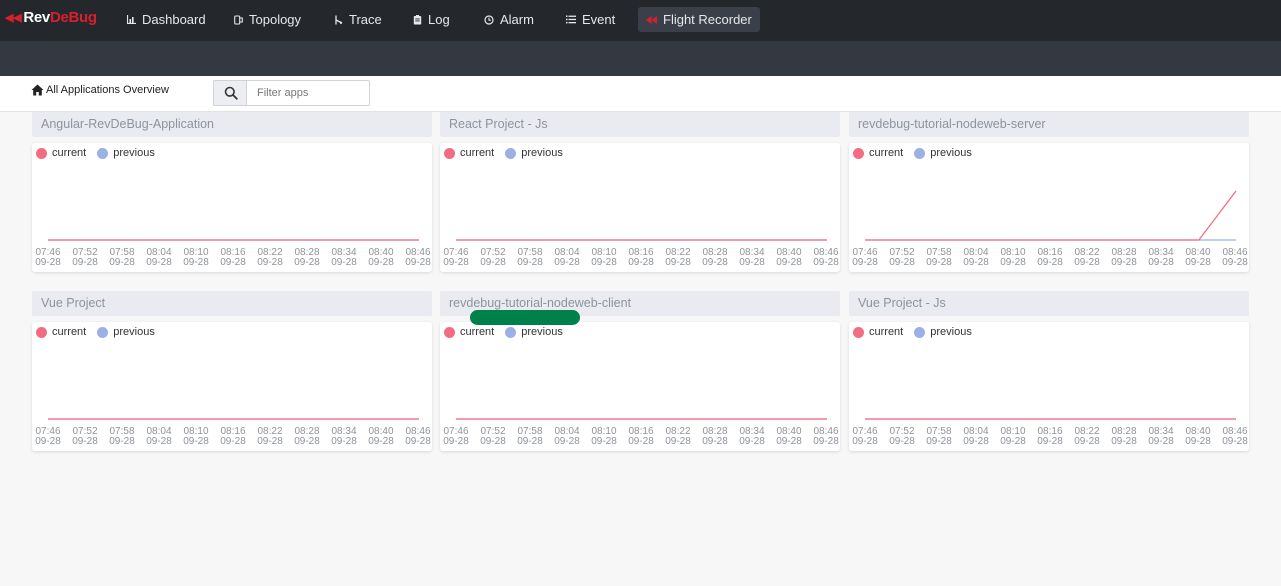 Image resolution: width=1281 pixels, height=586 pixels. What do you see at coordinates (338, 20) in the screenshot?
I see `trace-icon` at bounding box center [338, 20].